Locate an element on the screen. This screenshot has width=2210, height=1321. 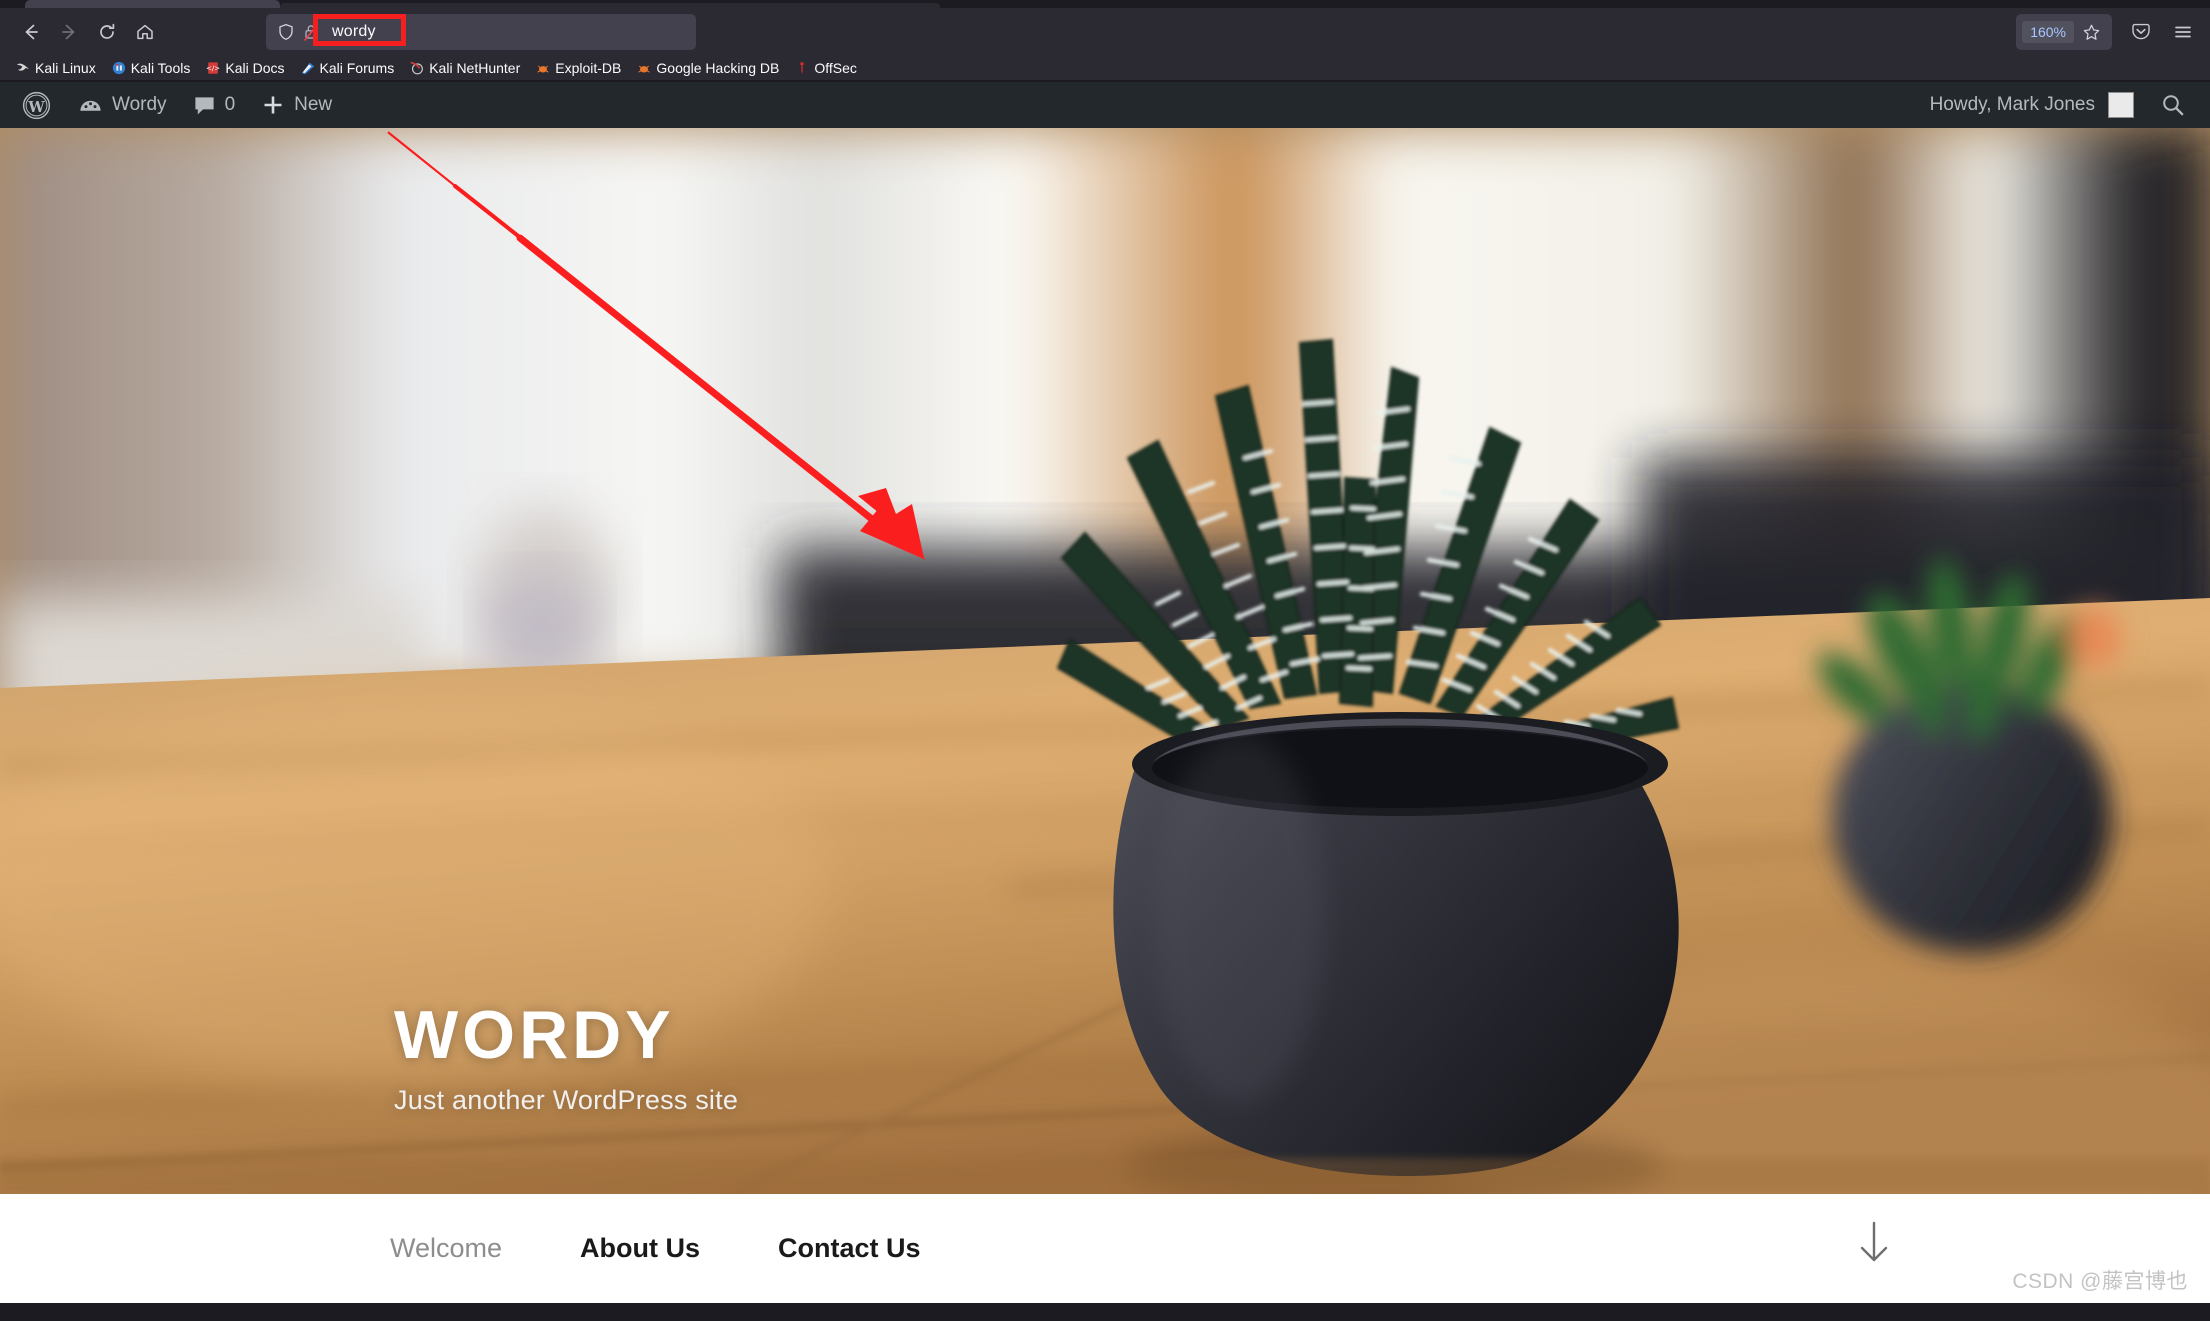
adminbar-new-content: New is located at coordinates (296, 105).